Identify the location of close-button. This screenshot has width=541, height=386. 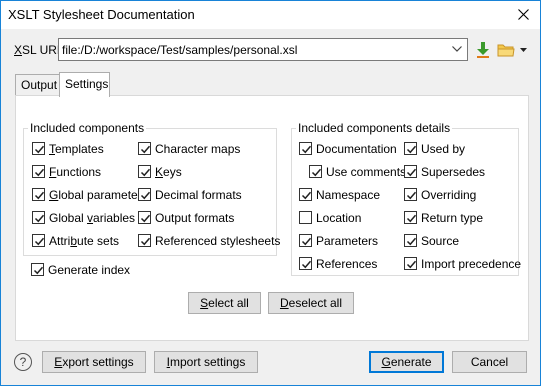
(523, 15).